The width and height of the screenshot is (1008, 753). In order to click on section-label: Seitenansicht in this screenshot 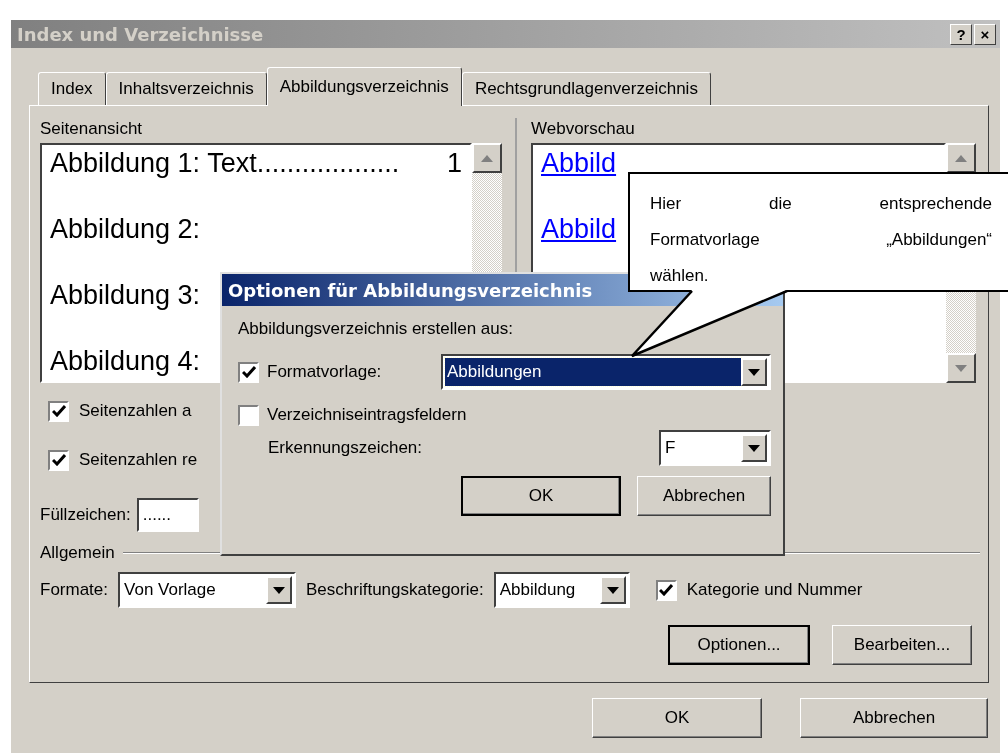, I will do `click(92, 129)`.